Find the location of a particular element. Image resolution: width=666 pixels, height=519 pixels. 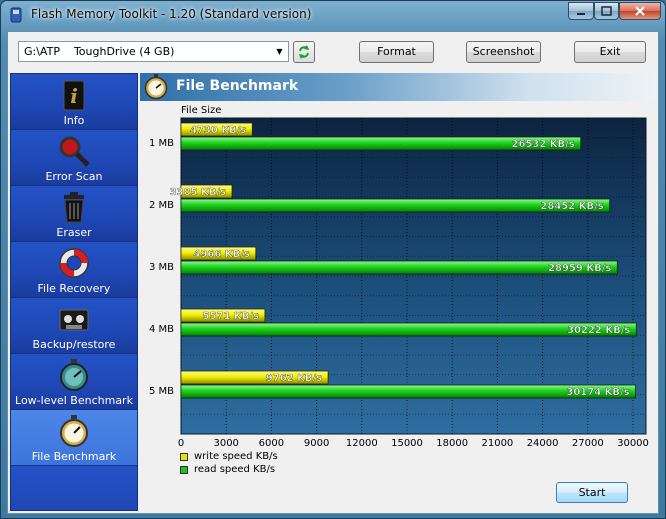

sidebar-item-backup-restore: Backup/restore is located at coordinates (74, 326).